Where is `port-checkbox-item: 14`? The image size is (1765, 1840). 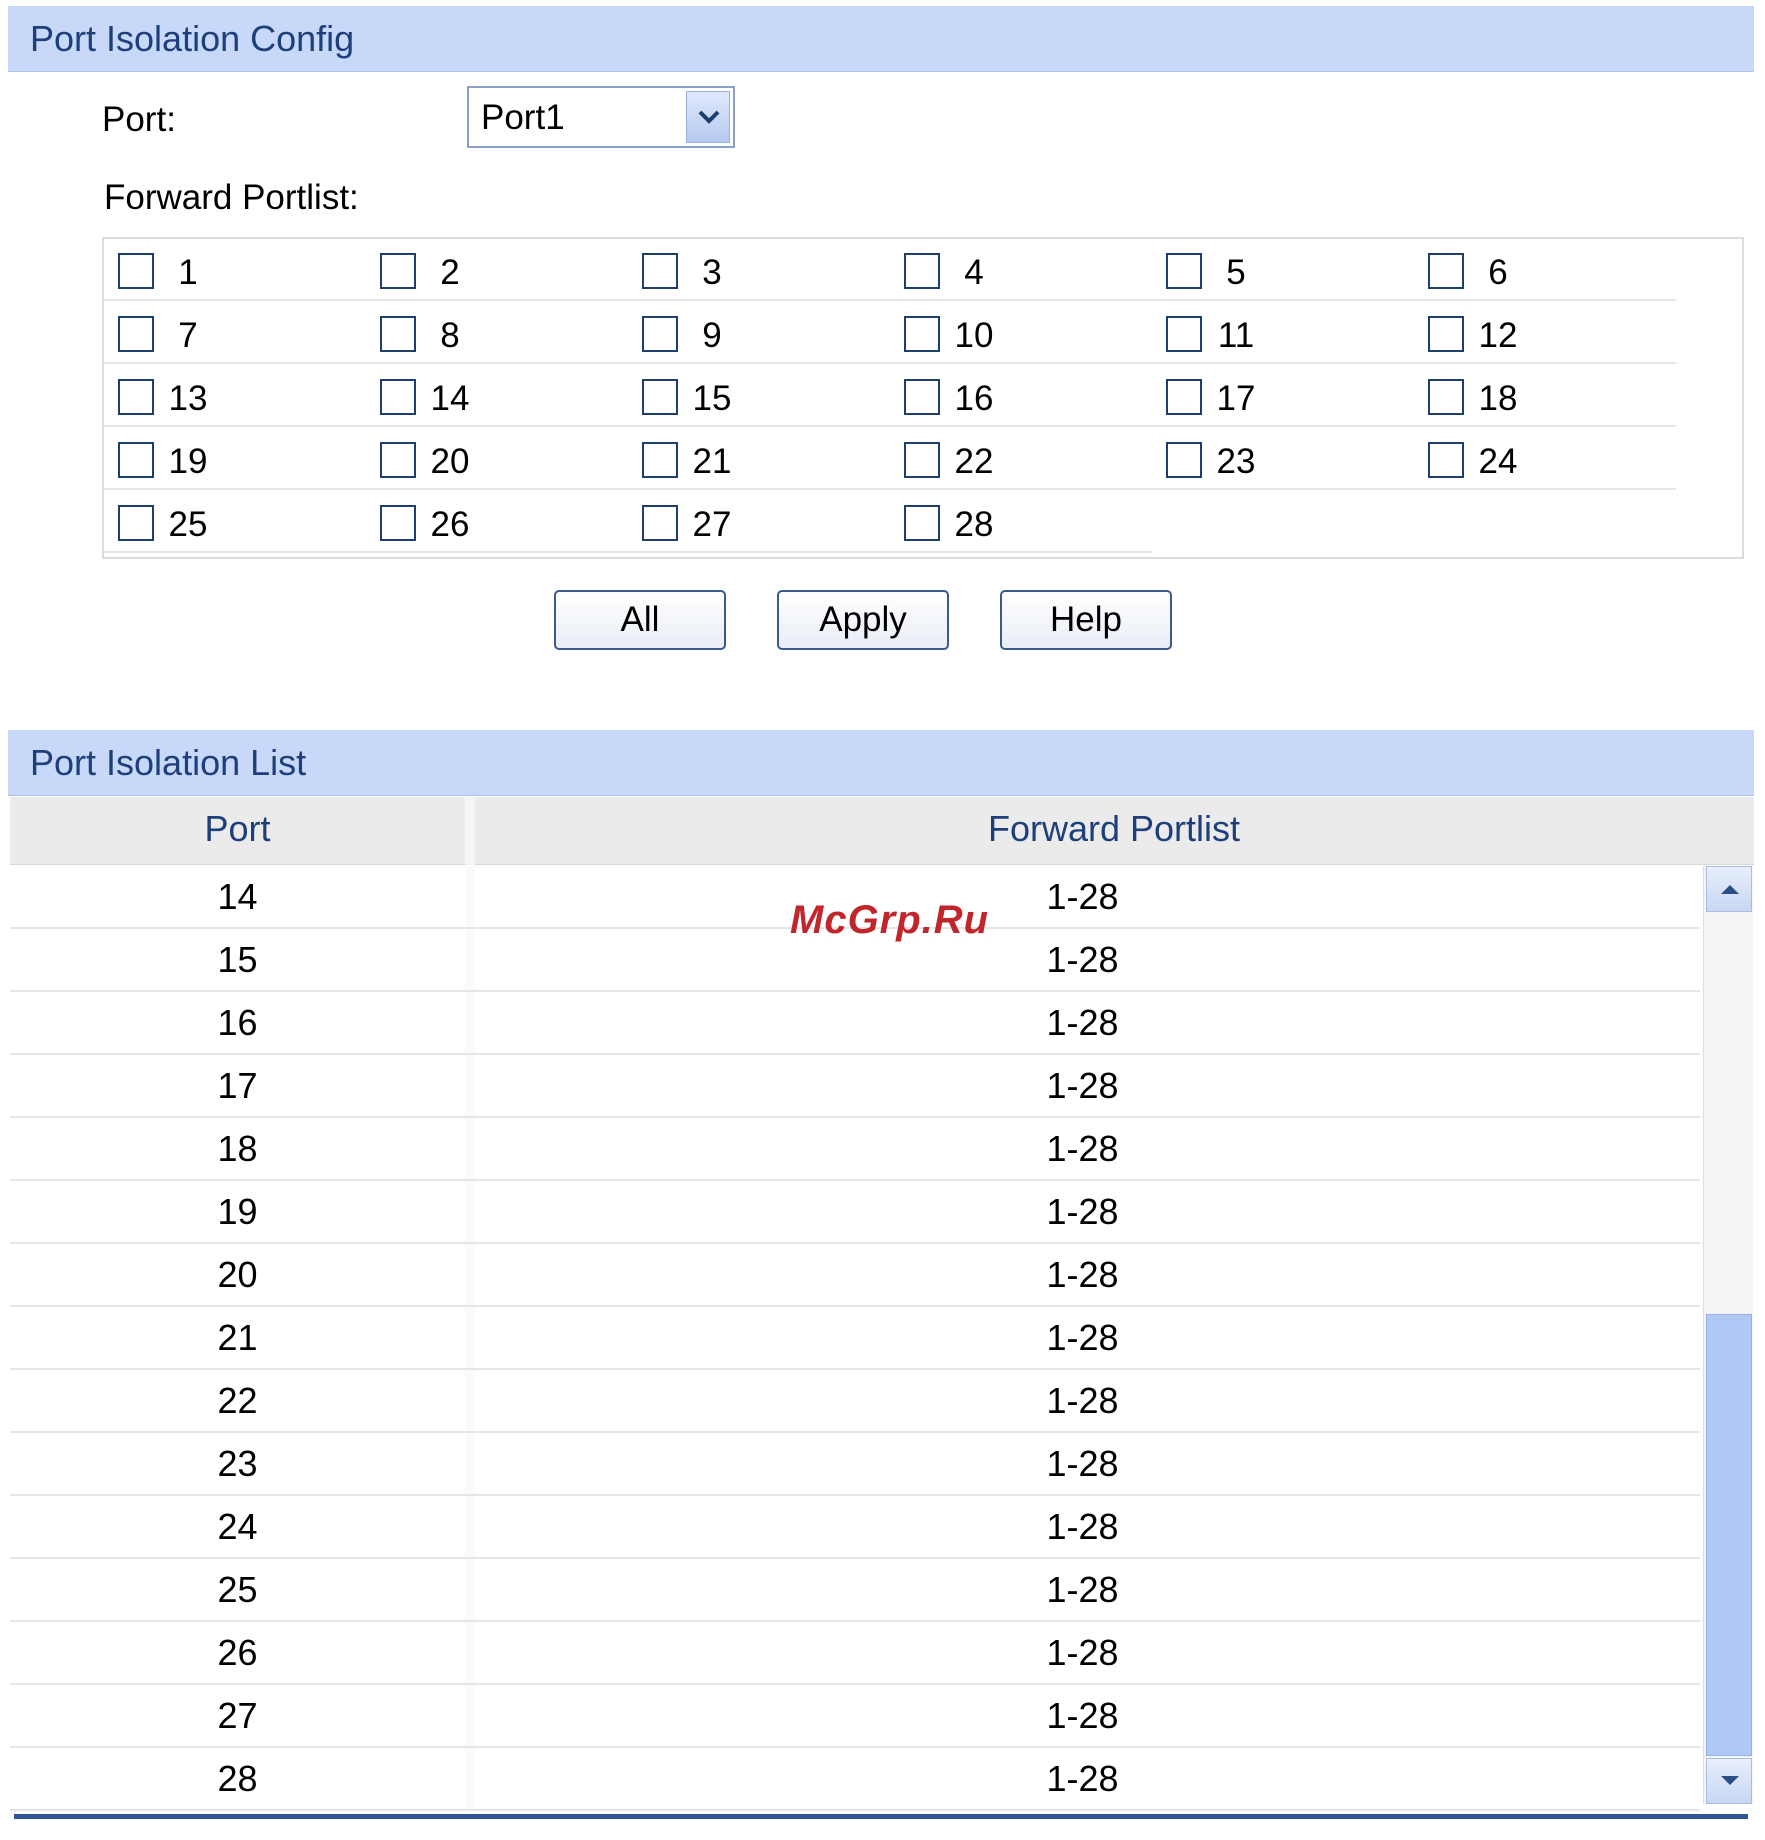
port-checkbox-item: 14 is located at coordinates (497, 396).